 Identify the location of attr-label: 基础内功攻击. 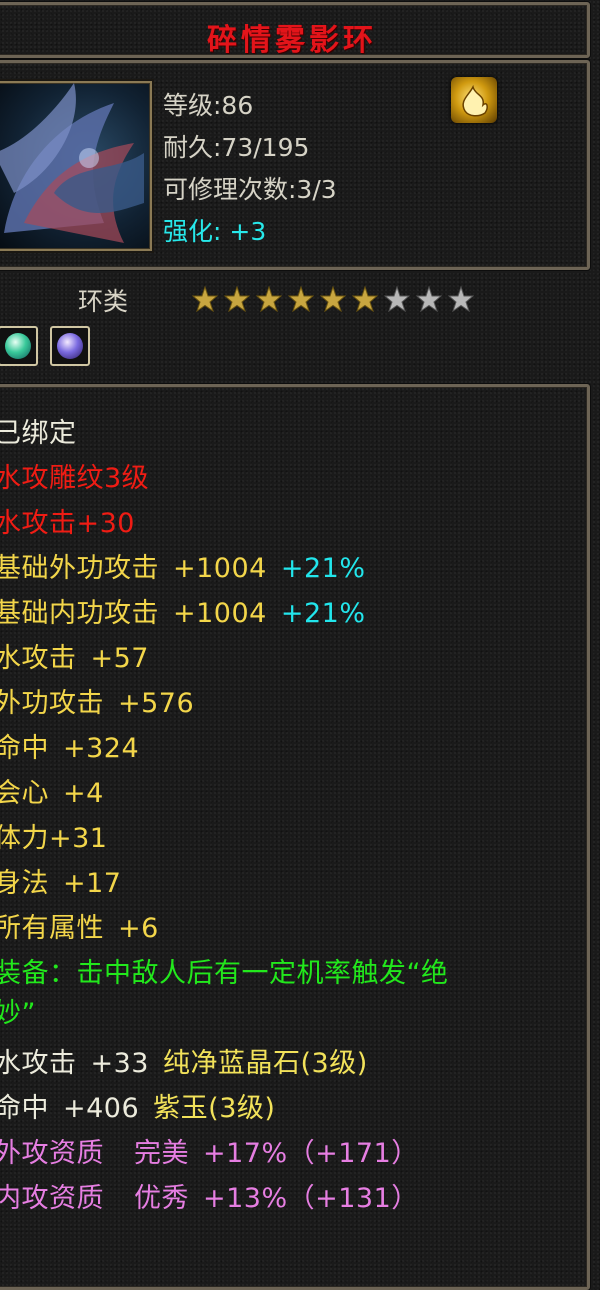
(79, 613).